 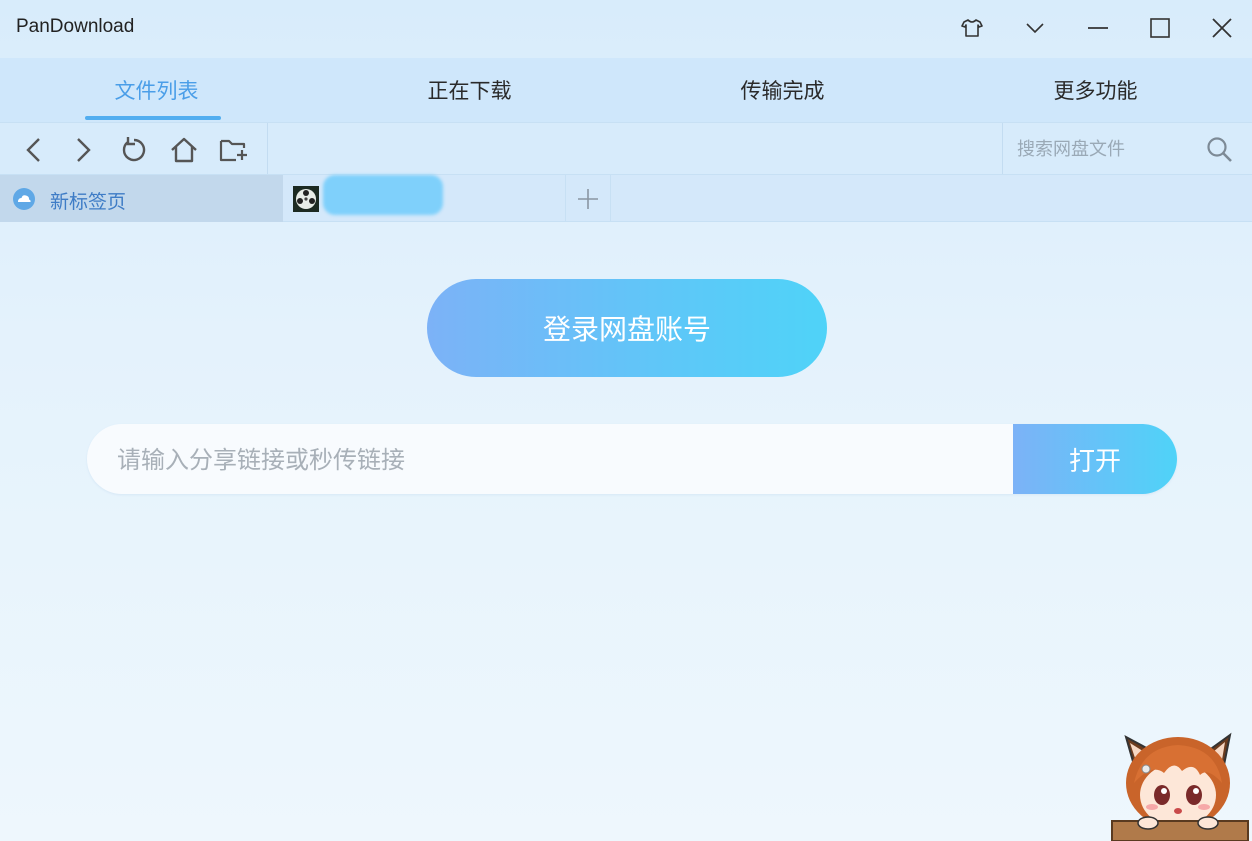 I want to click on tab-file-list: 文件列表, so click(x=156, y=90).